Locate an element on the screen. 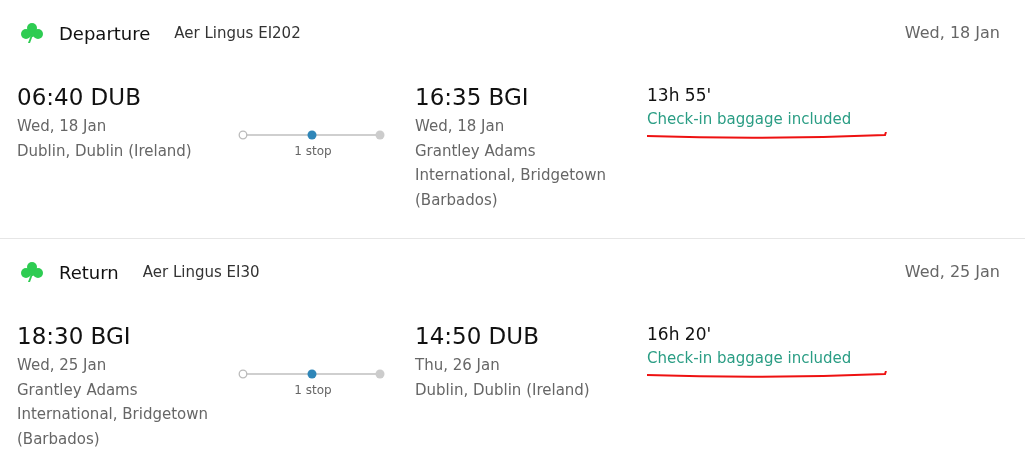 The width and height of the screenshot is (1025, 453). leg-label: Return is located at coordinates (89, 272).